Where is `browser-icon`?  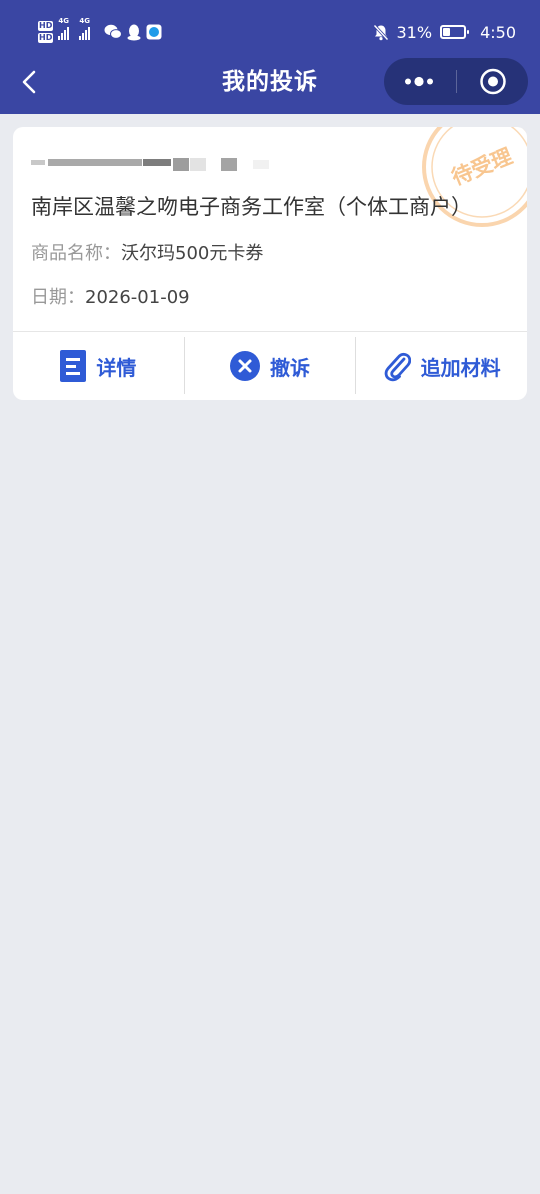
browser-icon is located at coordinates (154, 32).